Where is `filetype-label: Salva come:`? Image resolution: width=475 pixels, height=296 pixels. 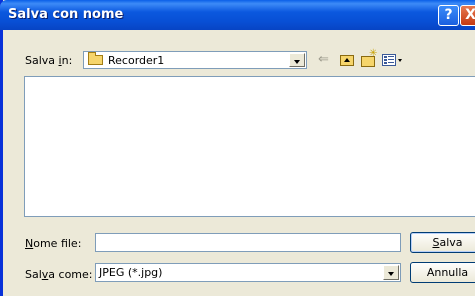 filetype-label: Salva come: is located at coordinates (59, 274).